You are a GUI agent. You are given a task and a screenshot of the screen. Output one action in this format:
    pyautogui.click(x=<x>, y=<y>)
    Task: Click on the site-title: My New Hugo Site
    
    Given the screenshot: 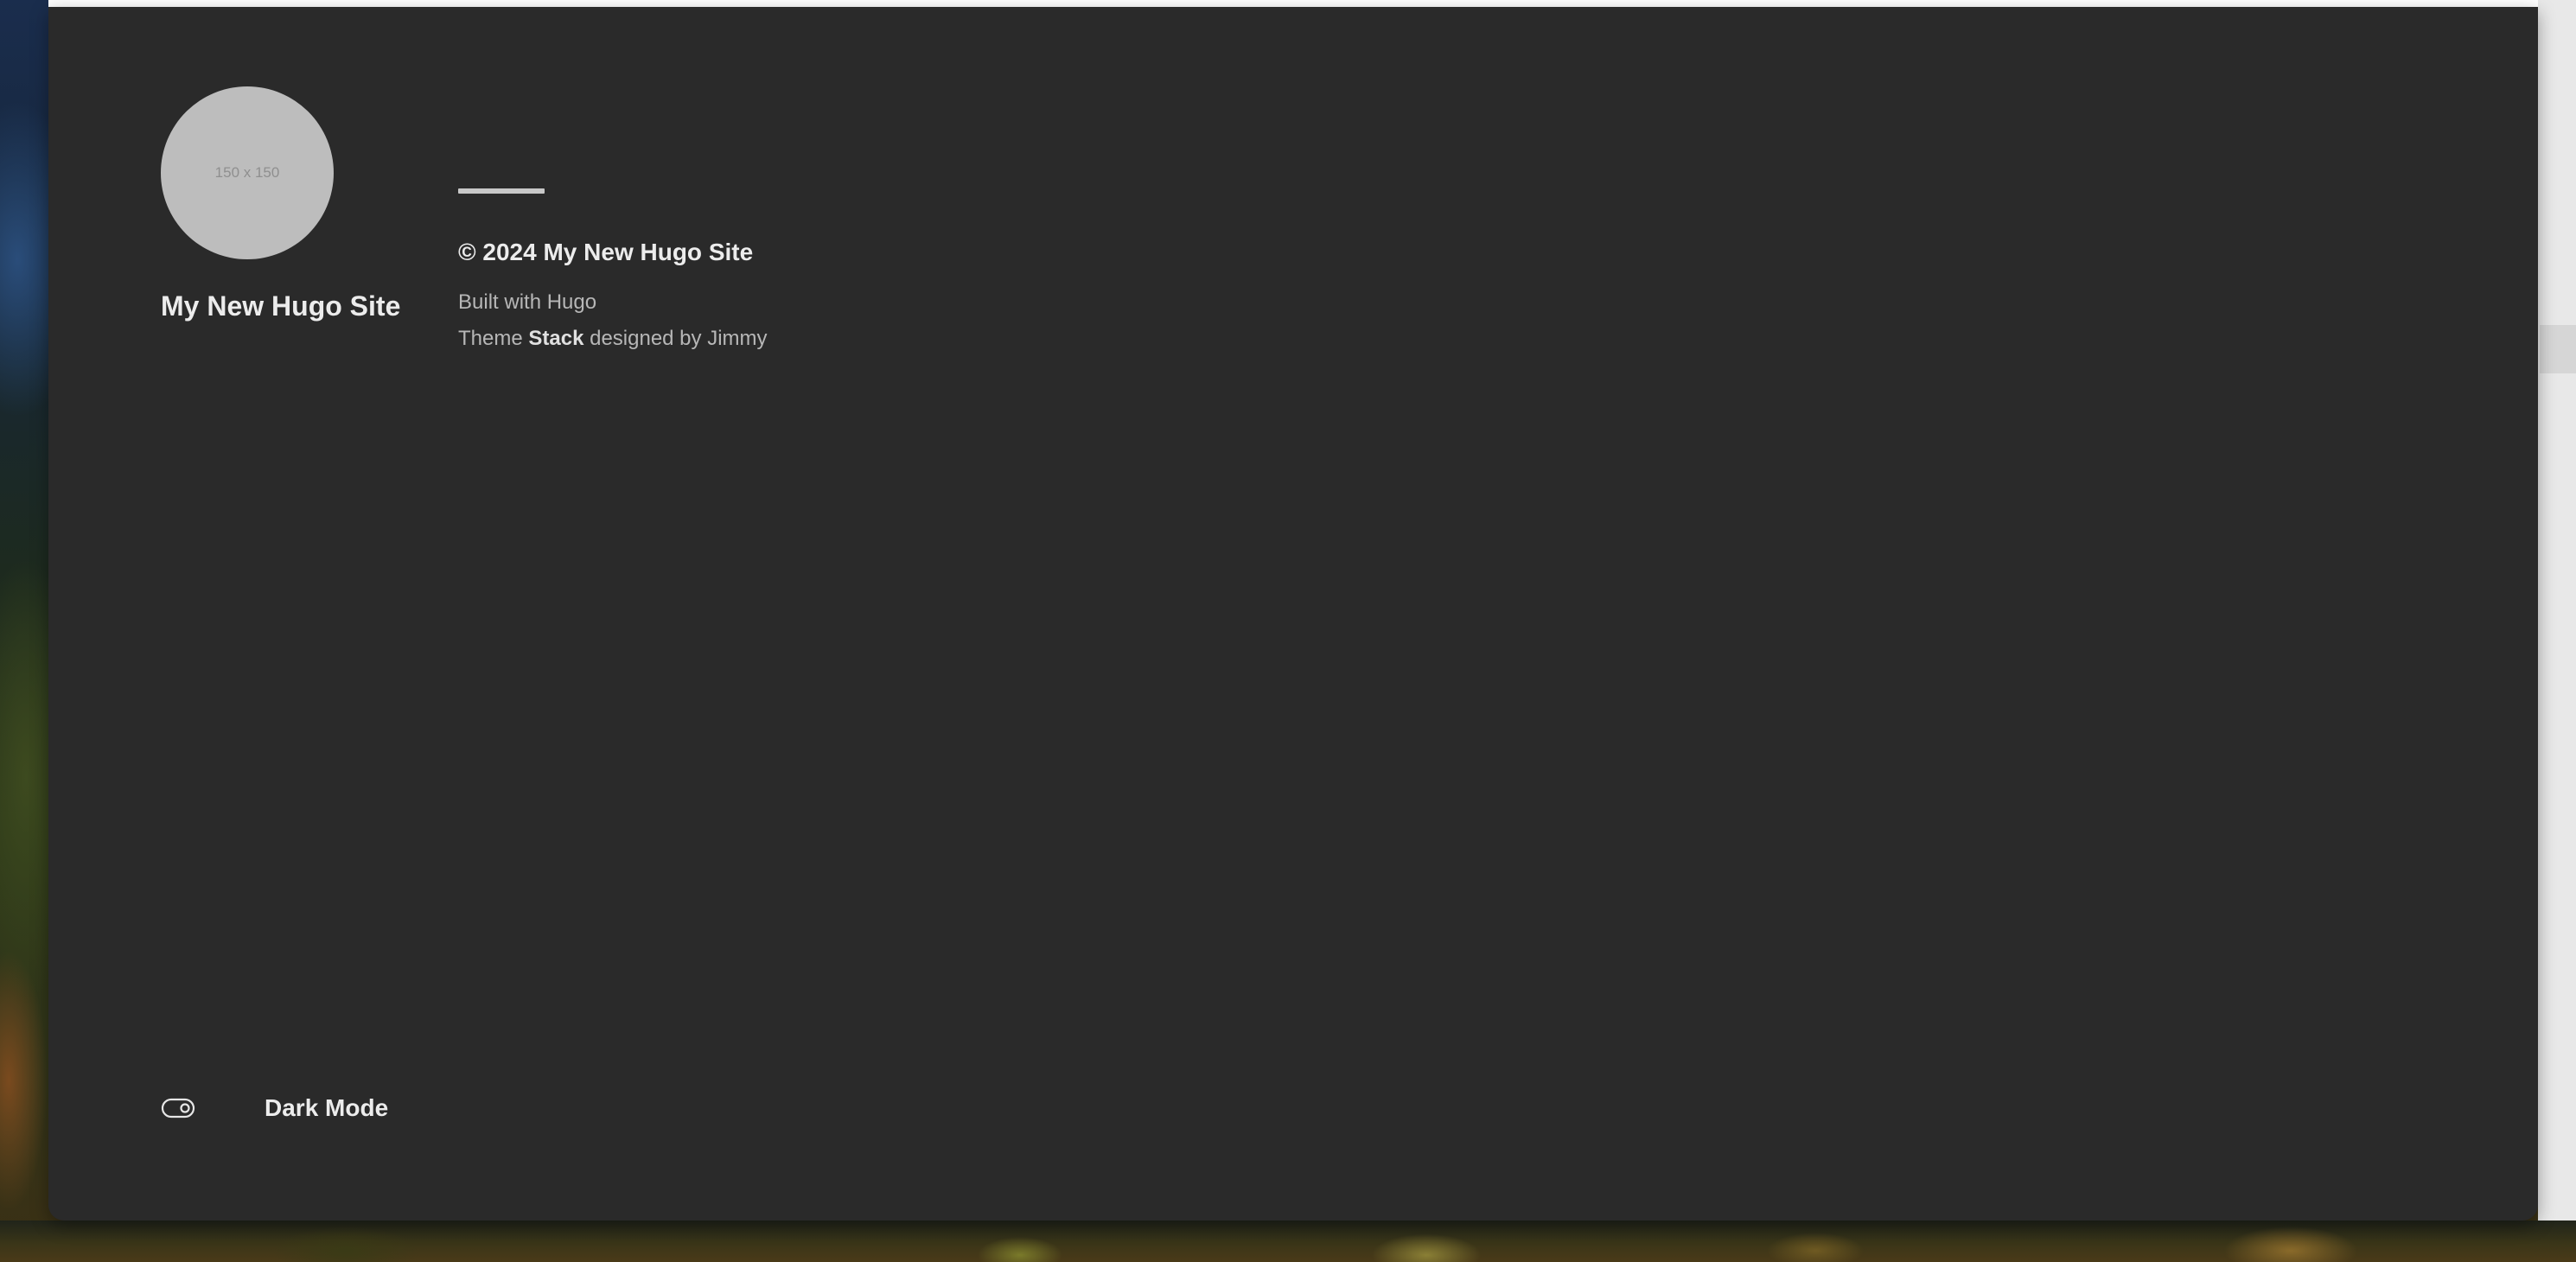 What is the action you would take?
    pyautogui.click(x=280, y=306)
    